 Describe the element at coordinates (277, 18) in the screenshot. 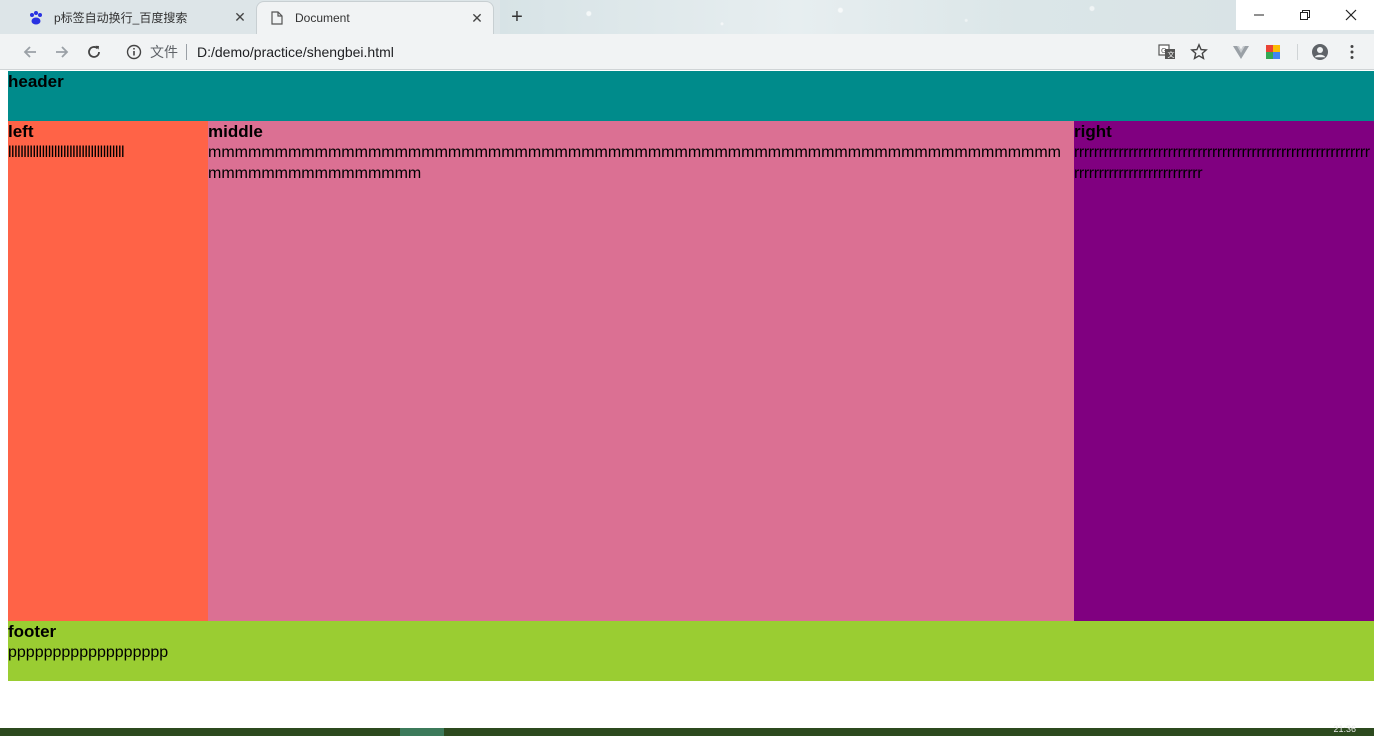

I see `document-icon` at that location.